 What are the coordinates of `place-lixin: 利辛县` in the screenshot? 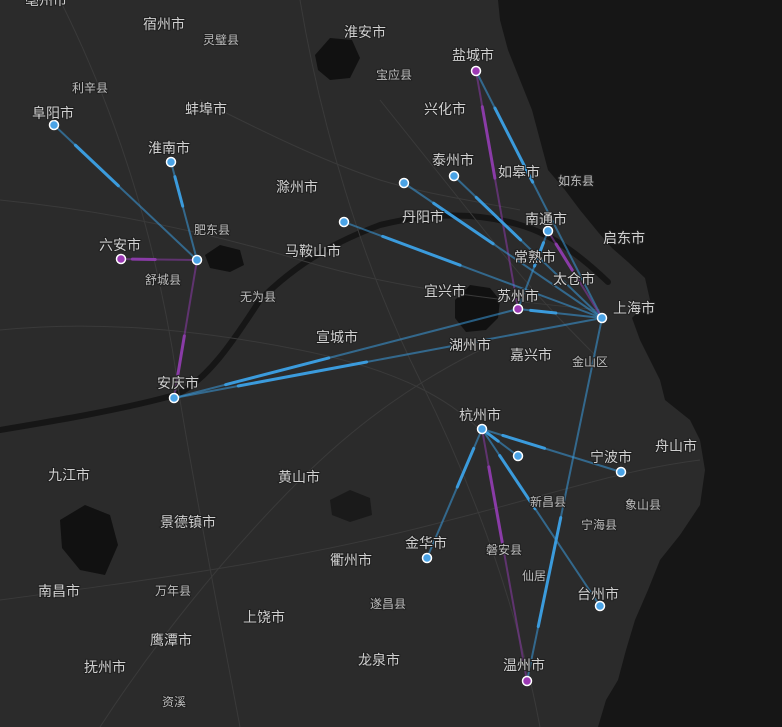 It's located at (90, 88).